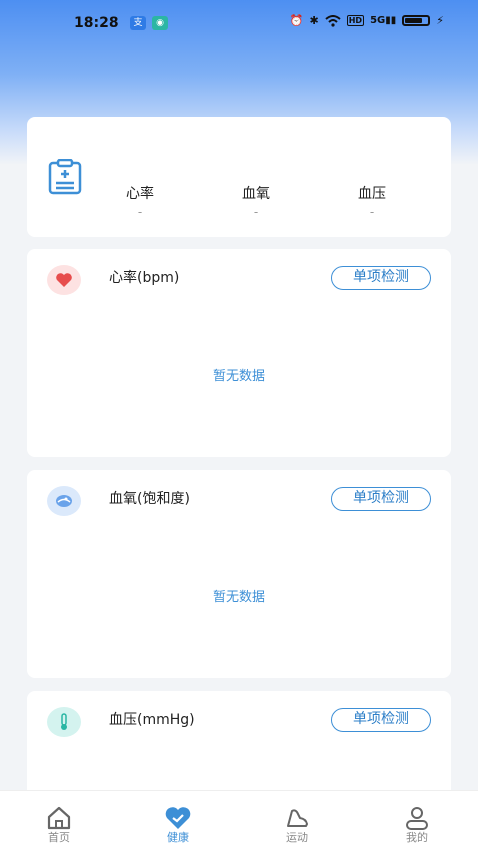  I want to click on status-time: 18:28, so click(96, 23).